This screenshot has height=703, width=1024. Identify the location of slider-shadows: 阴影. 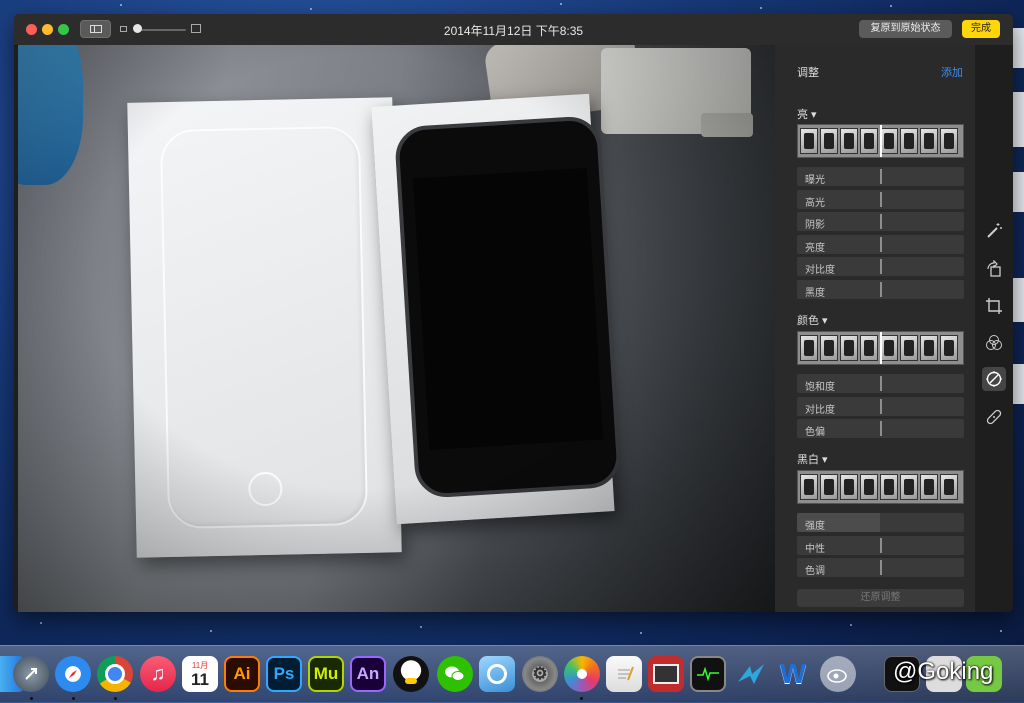
(880, 221).